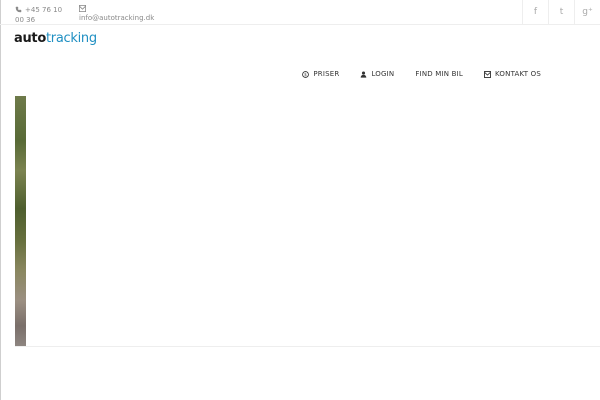  I want to click on google-plus-icon: g⁺, so click(587, 12).